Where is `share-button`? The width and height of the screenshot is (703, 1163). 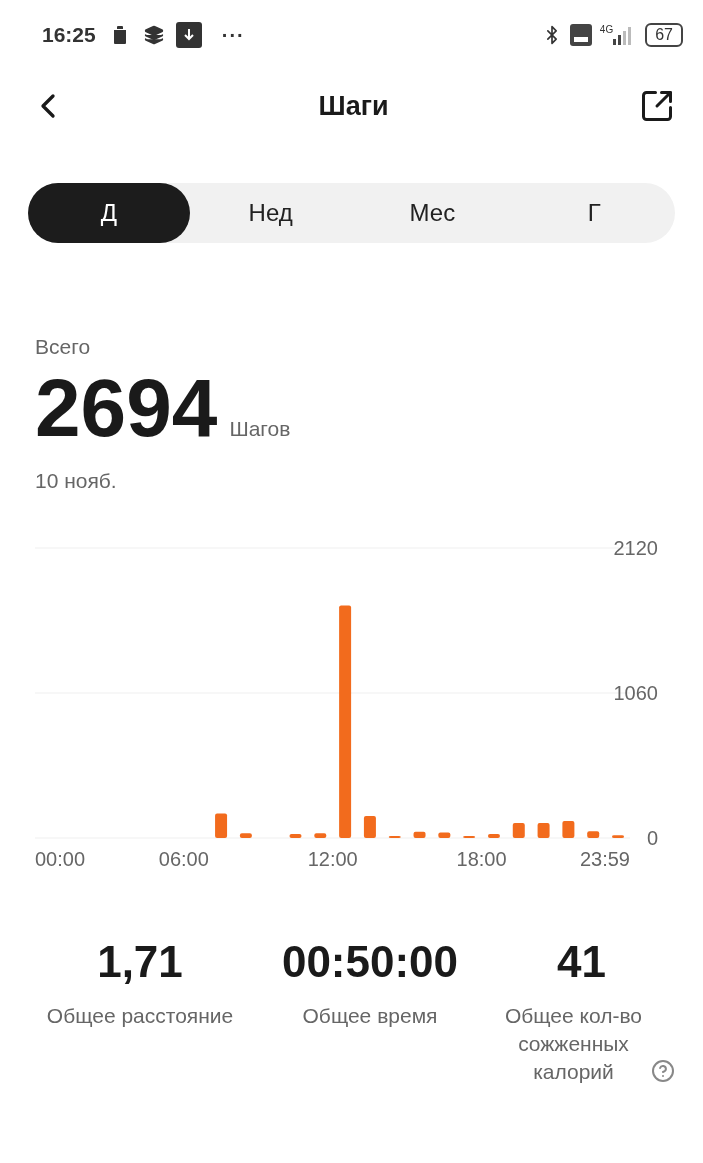 share-button is located at coordinates (657, 106).